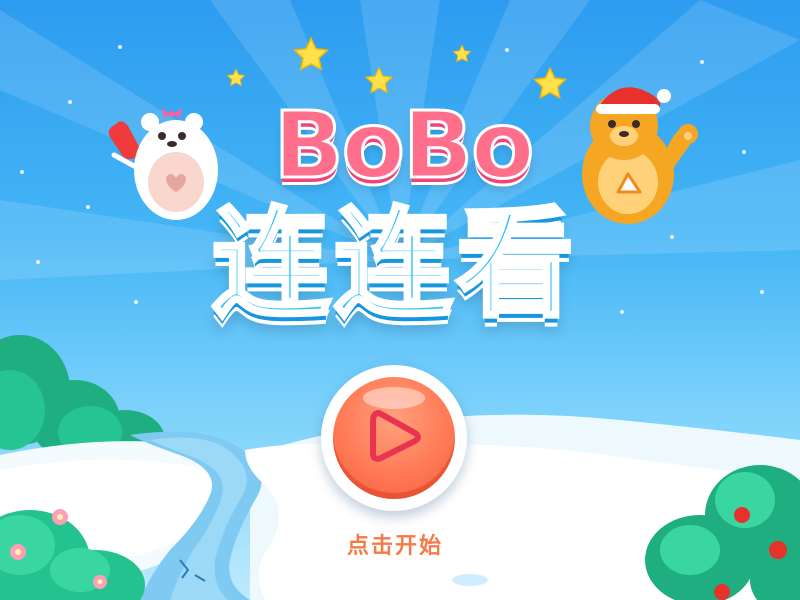  What do you see at coordinates (404, 145) in the screenshot?
I see `title-latin: BoBo` at bounding box center [404, 145].